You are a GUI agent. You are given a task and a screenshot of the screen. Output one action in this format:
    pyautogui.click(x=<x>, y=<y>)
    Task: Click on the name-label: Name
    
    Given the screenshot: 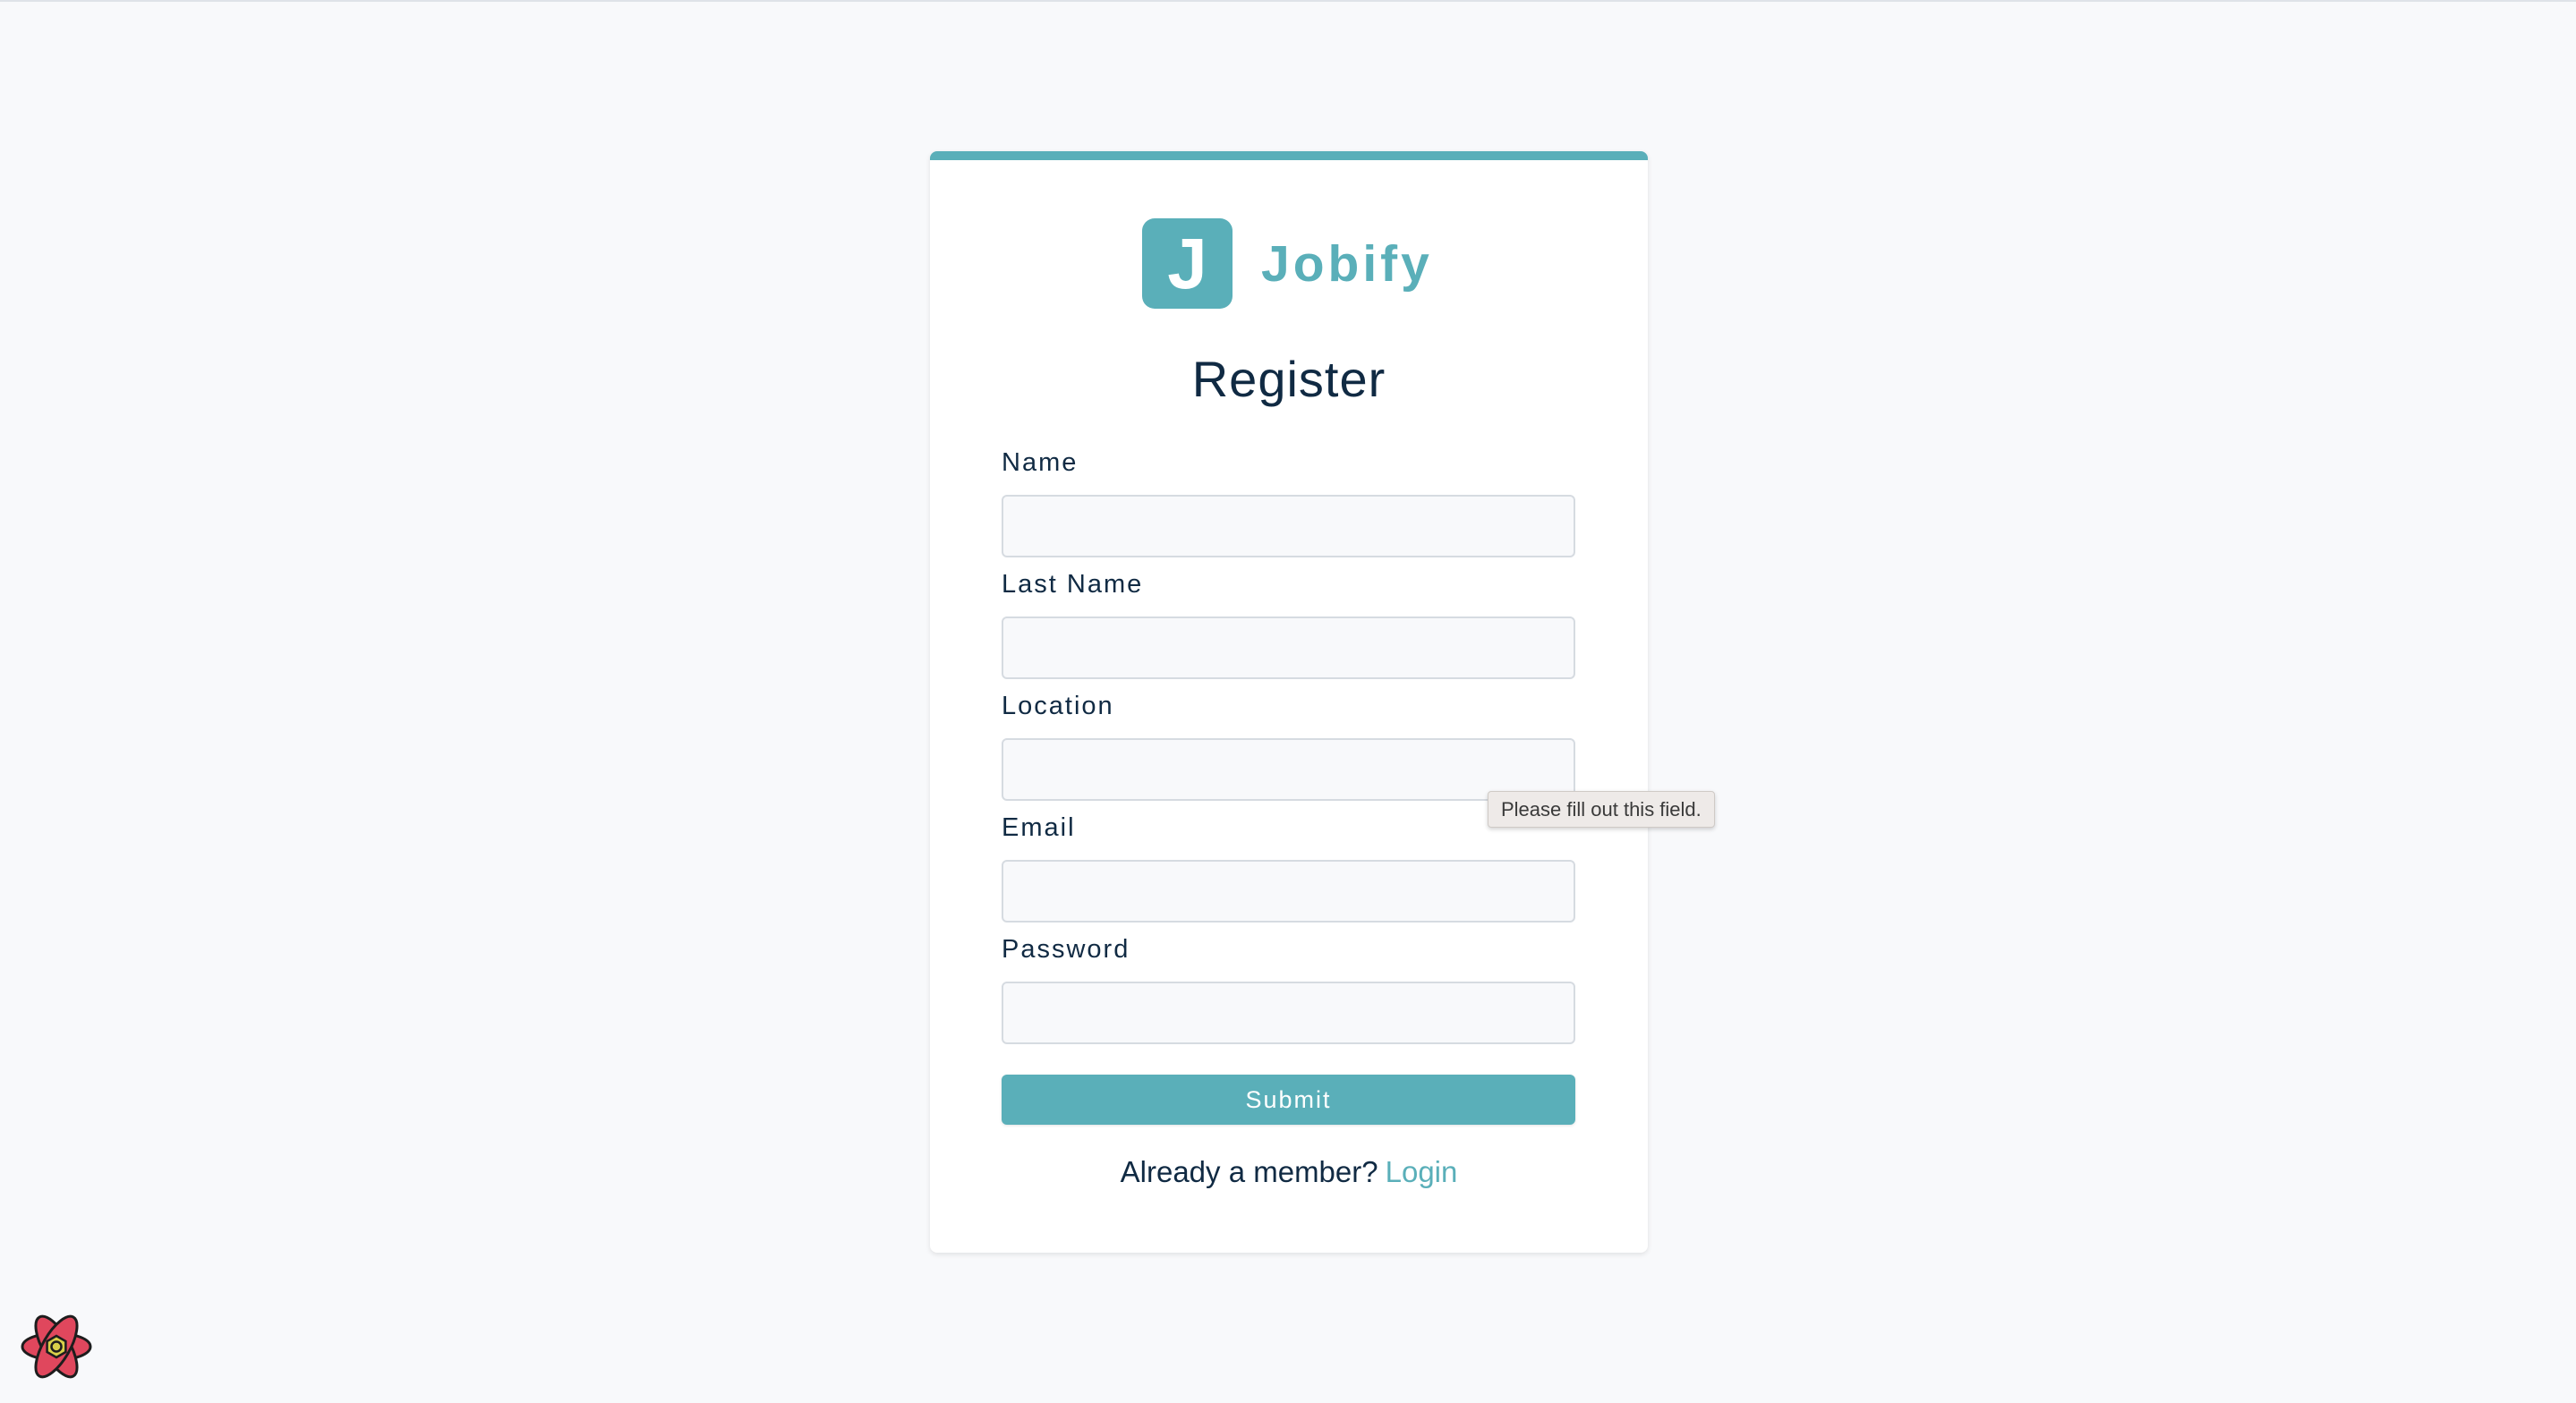 What is the action you would take?
    pyautogui.click(x=1040, y=462)
    